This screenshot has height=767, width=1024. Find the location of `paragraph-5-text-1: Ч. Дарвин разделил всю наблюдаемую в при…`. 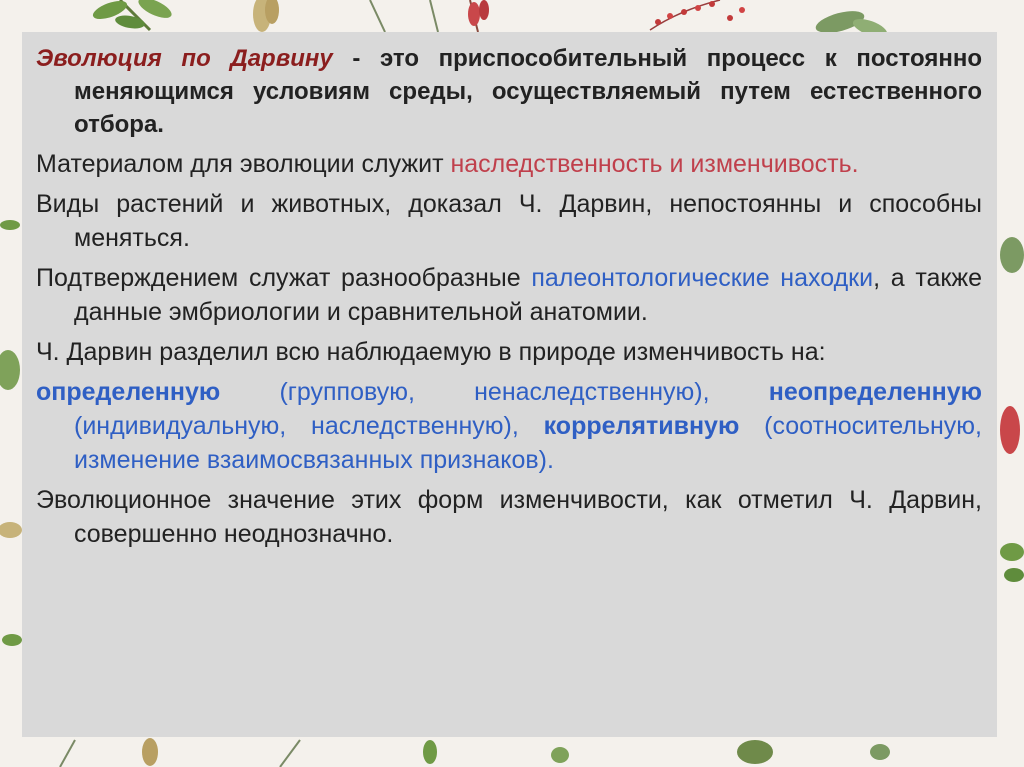

paragraph-5-text-1: Ч. Дарвин разделил всю наблюдаемую в при… is located at coordinates (431, 352).